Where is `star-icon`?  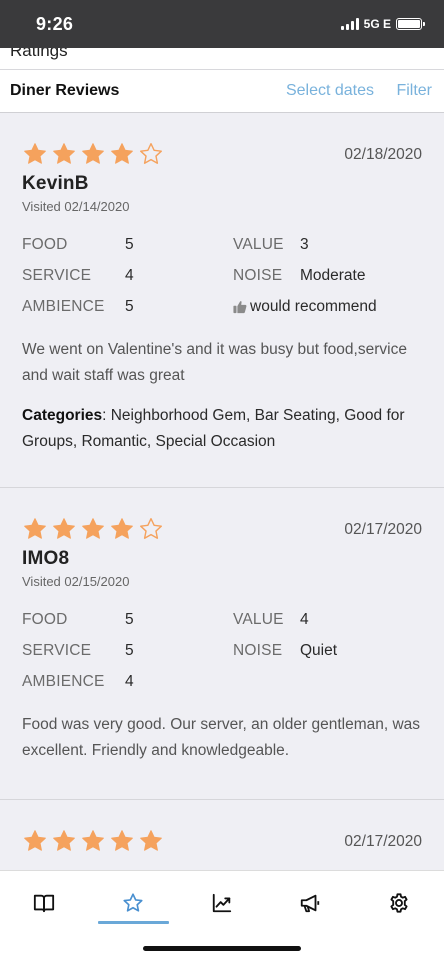
star-icon is located at coordinates (133, 902).